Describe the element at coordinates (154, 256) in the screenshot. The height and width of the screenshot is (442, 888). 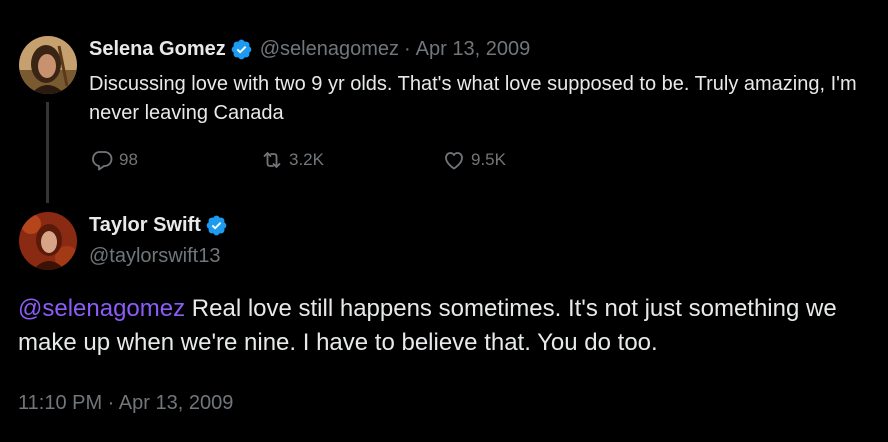
I see `main-handle: @taylorswift13` at that location.